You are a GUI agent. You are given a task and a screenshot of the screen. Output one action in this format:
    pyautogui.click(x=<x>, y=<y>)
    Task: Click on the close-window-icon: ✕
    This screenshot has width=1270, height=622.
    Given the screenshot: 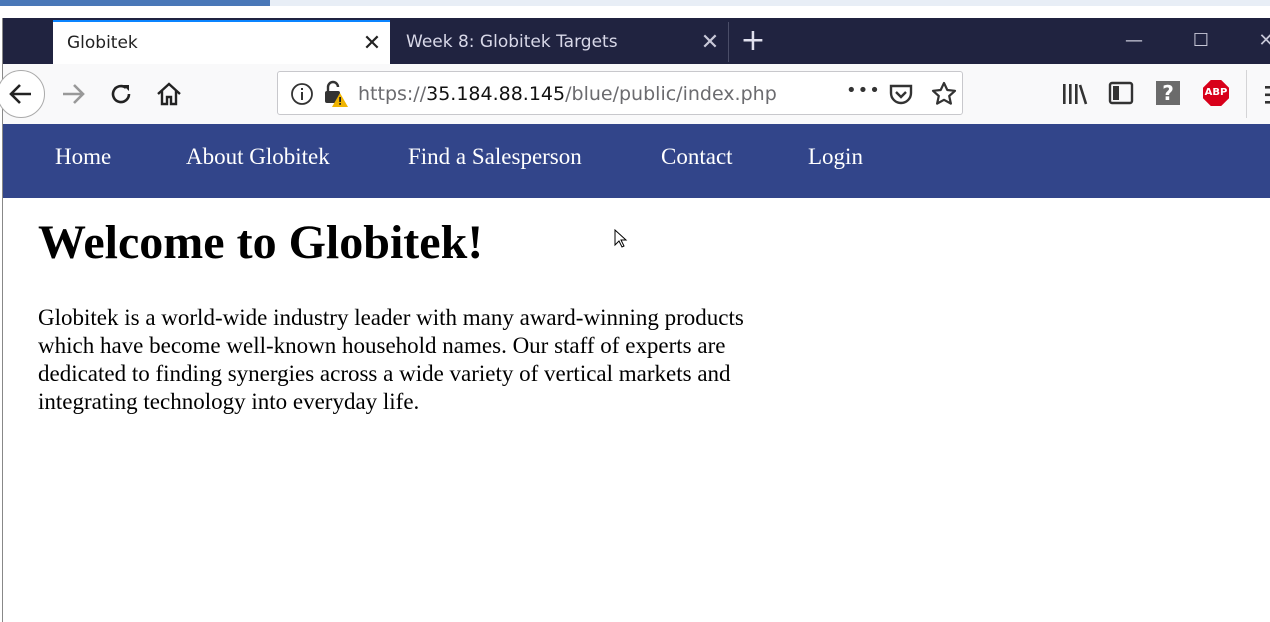 What is the action you would take?
    pyautogui.click(x=1256, y=42)
    